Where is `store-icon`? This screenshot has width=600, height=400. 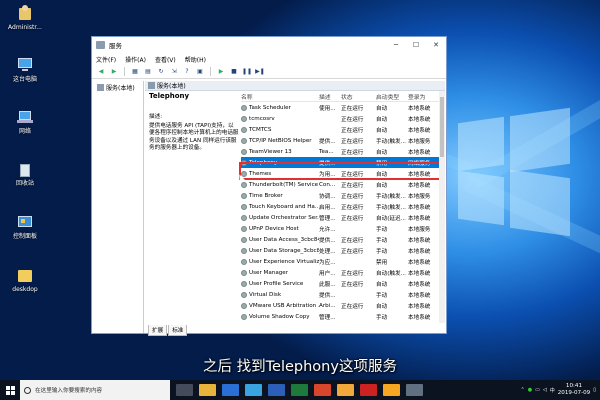 store-icon is located at coordinates (253, 390).